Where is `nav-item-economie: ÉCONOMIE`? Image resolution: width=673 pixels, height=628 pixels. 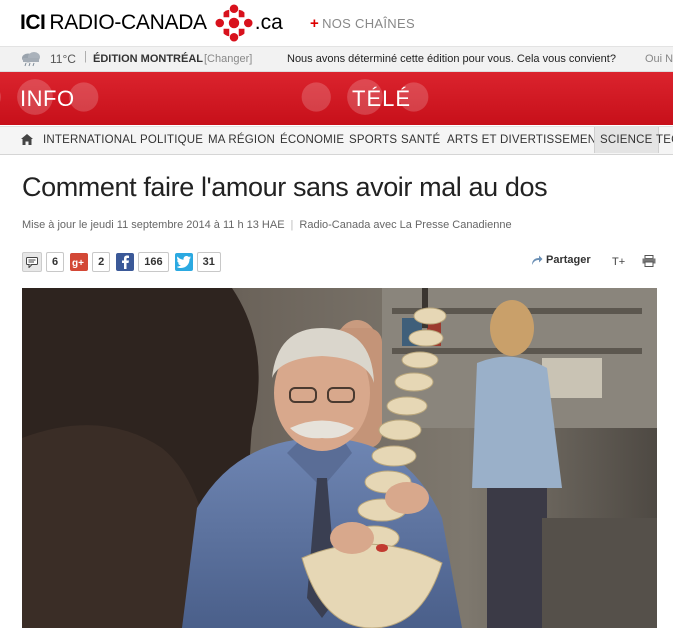 nav-item-economie: ÉCONOMIE is located at coordinates (312, 140).